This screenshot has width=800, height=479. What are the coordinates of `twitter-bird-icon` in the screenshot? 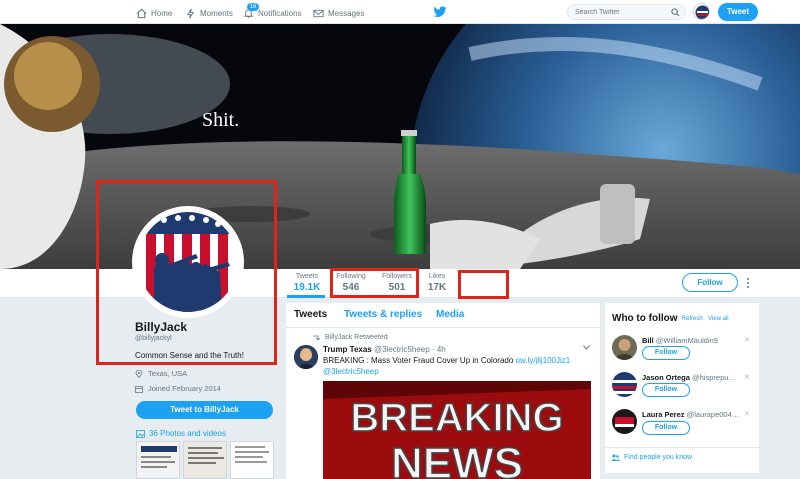 It's located at (440, 12).